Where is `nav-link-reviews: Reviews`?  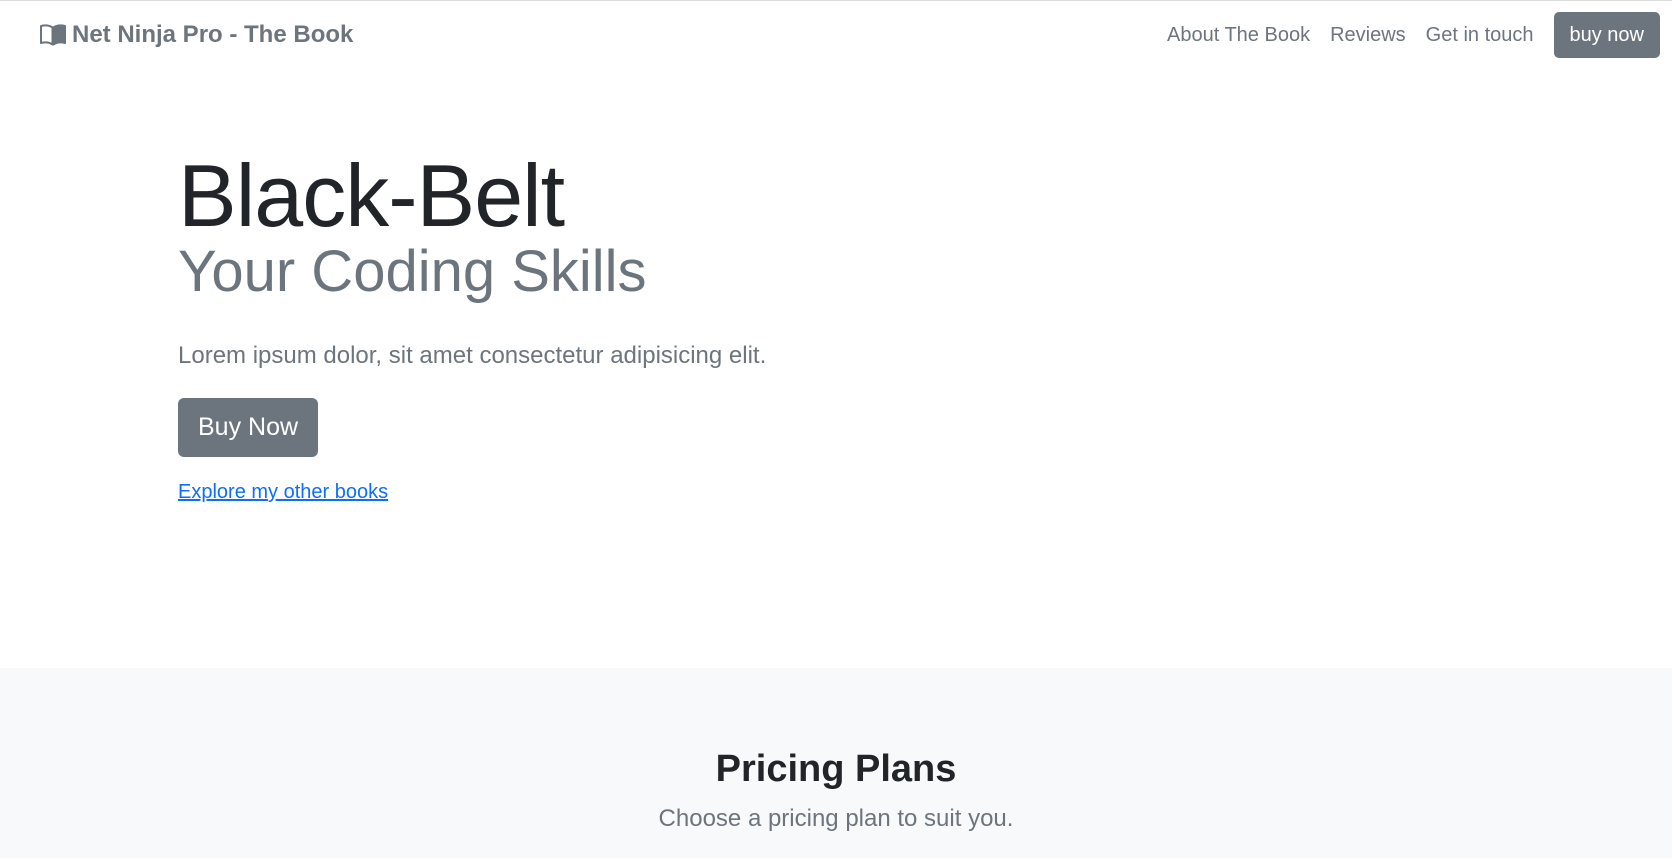 nav-link-reviews: Reviews is located at coordinates (1368, 35).